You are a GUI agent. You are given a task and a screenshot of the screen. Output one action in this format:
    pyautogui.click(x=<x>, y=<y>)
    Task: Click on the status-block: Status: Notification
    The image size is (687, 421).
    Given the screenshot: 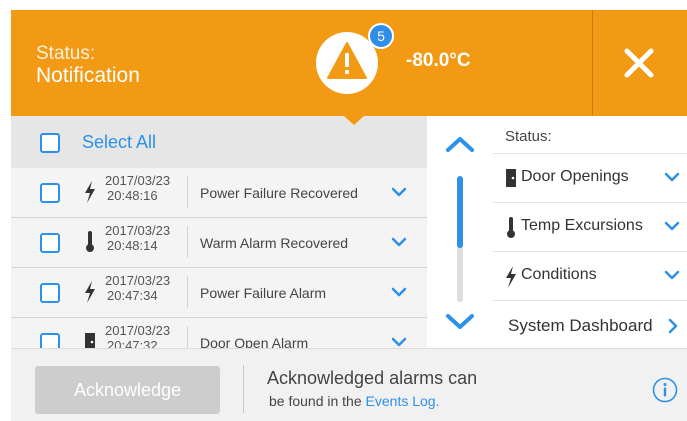 What is the action you would take?
    pyautogui.click(x=88, y=65)
    